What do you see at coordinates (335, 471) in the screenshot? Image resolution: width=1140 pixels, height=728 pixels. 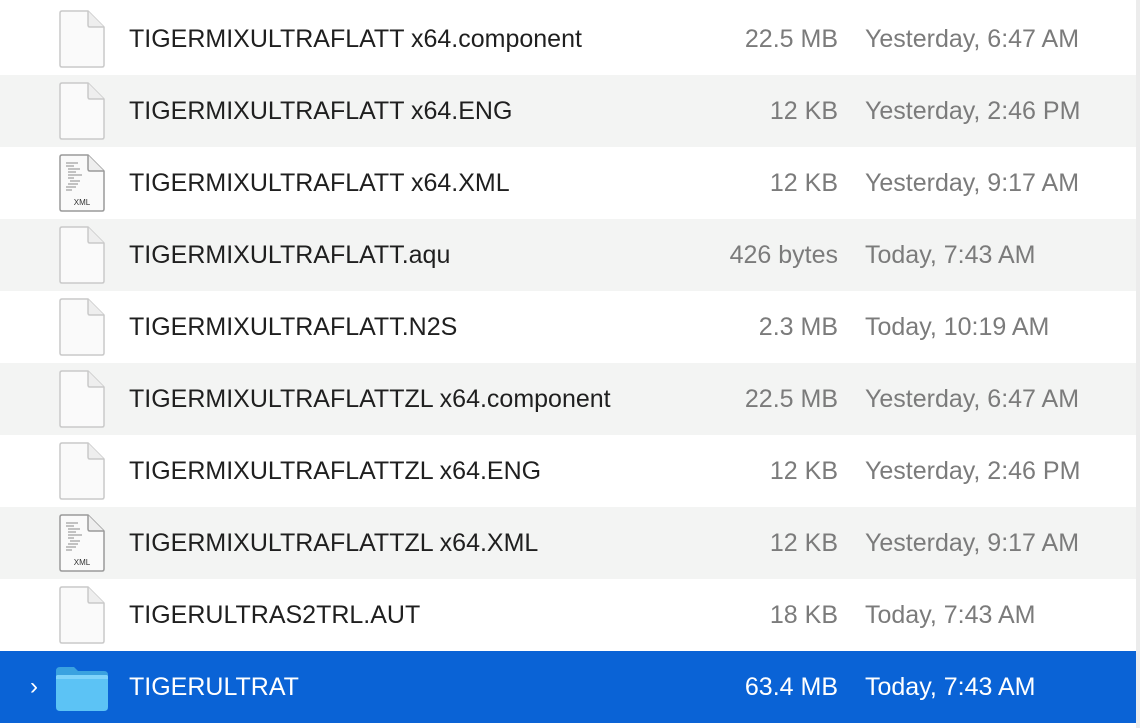 I see `file-name: TIGERMIXULTRAFLATTZL x64.ENG` at bounding box center [335, 471].